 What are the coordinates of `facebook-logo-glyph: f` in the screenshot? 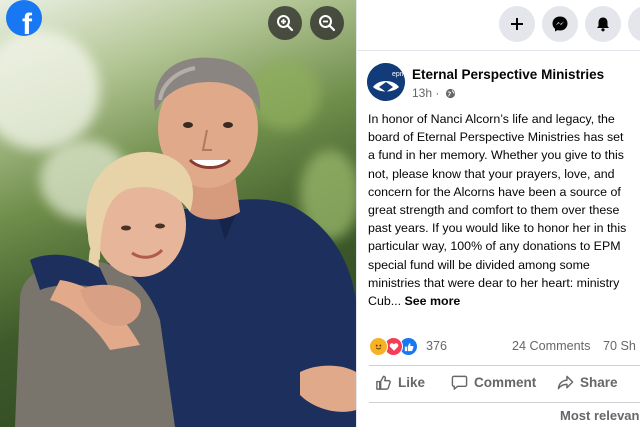 It's located at (27, 22).